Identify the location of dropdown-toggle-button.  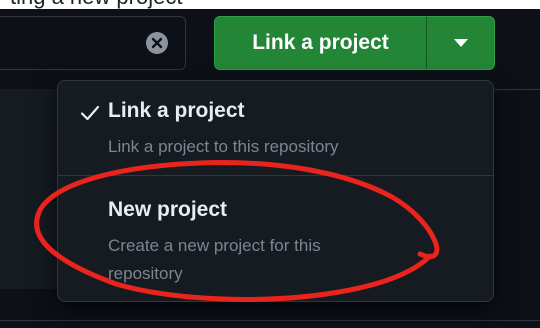
(460, 43).